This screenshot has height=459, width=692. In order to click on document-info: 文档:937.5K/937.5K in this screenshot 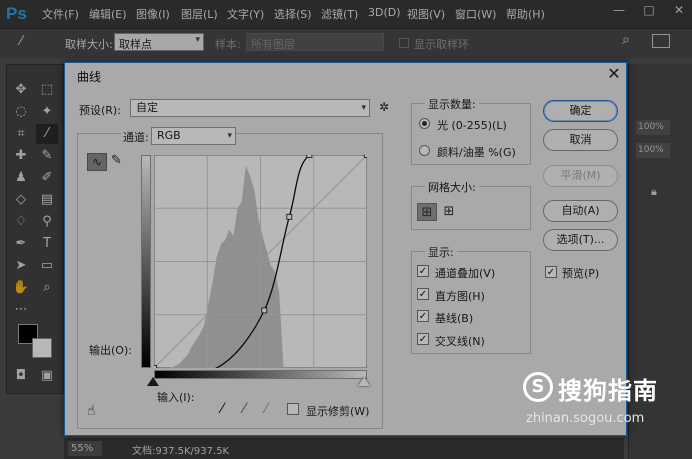, I will do `click(181, 451)`.